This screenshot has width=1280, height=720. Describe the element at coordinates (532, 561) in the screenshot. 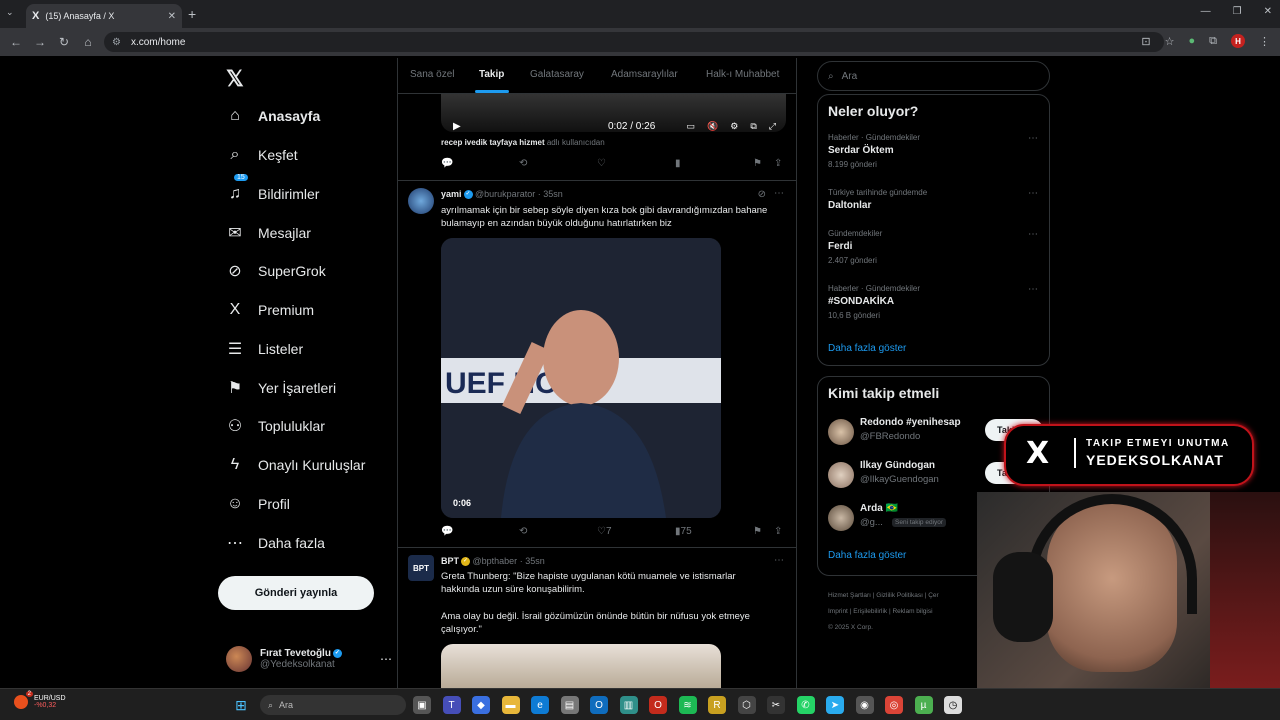

I see `tweet-time: · 35sn` at that location.